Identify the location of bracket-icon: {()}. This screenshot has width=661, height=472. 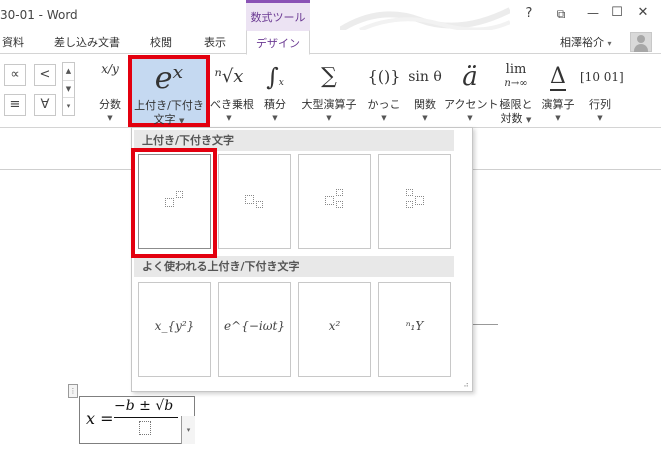
(384, 76).